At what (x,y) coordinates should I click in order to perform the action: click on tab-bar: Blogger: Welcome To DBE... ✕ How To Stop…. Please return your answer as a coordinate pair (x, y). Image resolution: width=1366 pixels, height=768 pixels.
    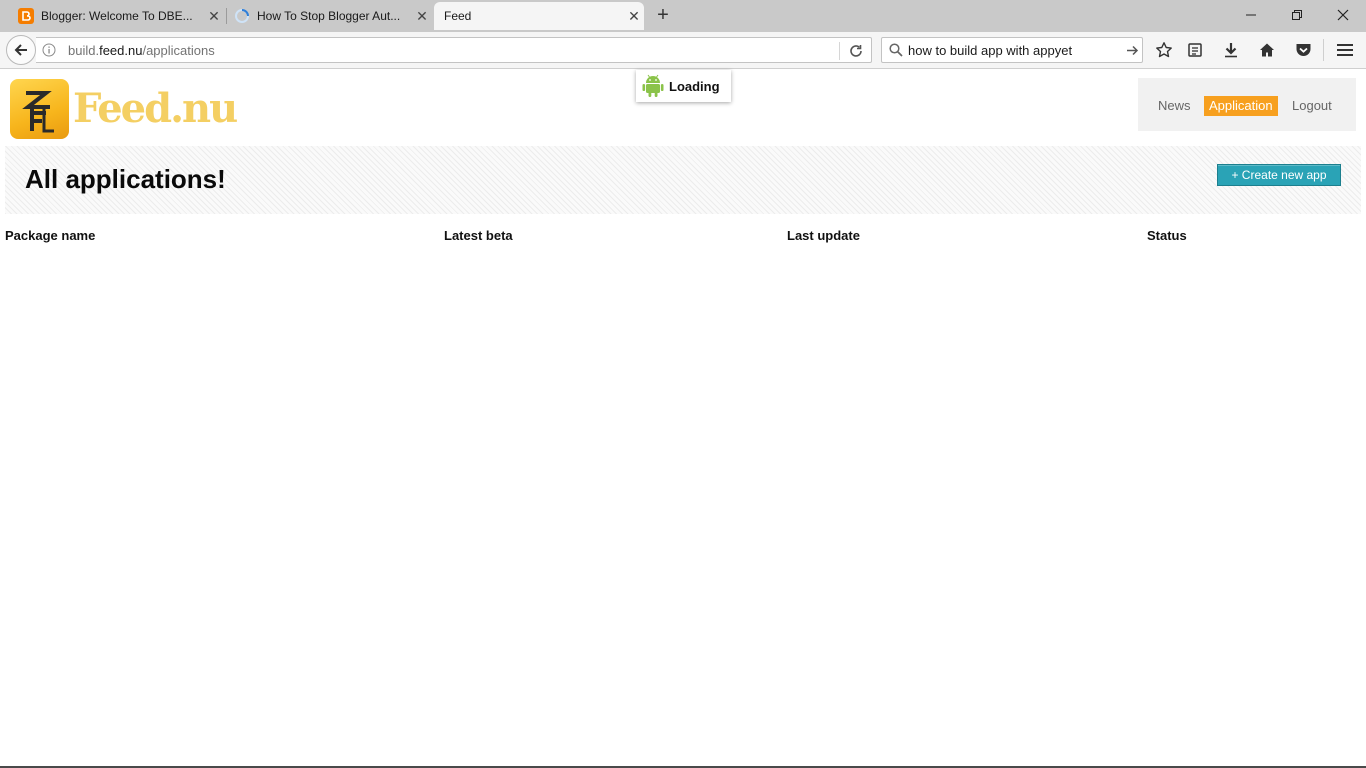
    Looking at the image, I should click on (683, 16).